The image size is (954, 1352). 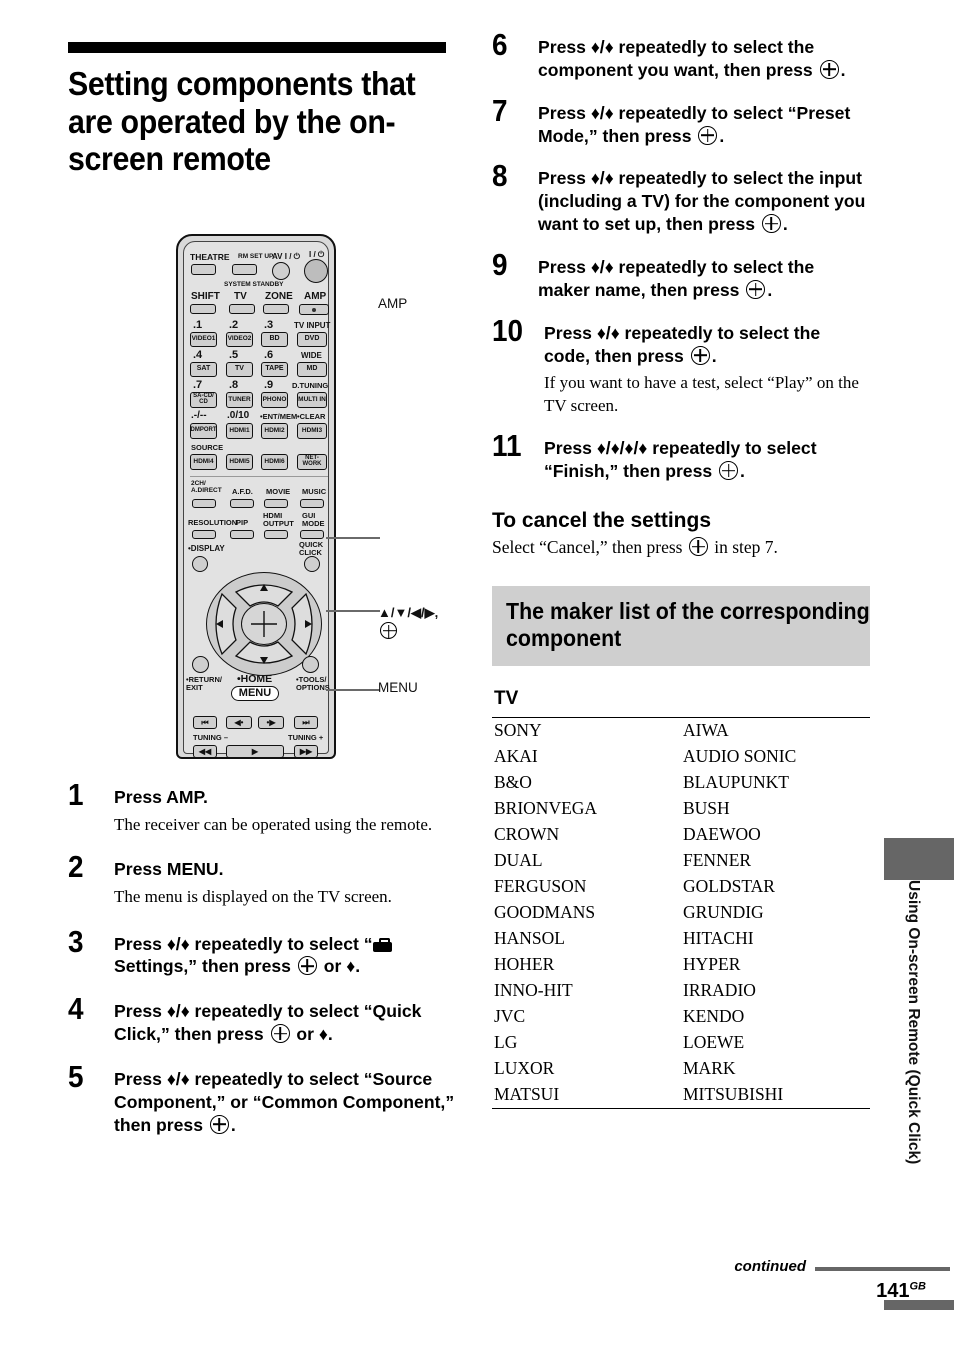 I want to click on remote-num-5: .5, so click(x=234, y=355).